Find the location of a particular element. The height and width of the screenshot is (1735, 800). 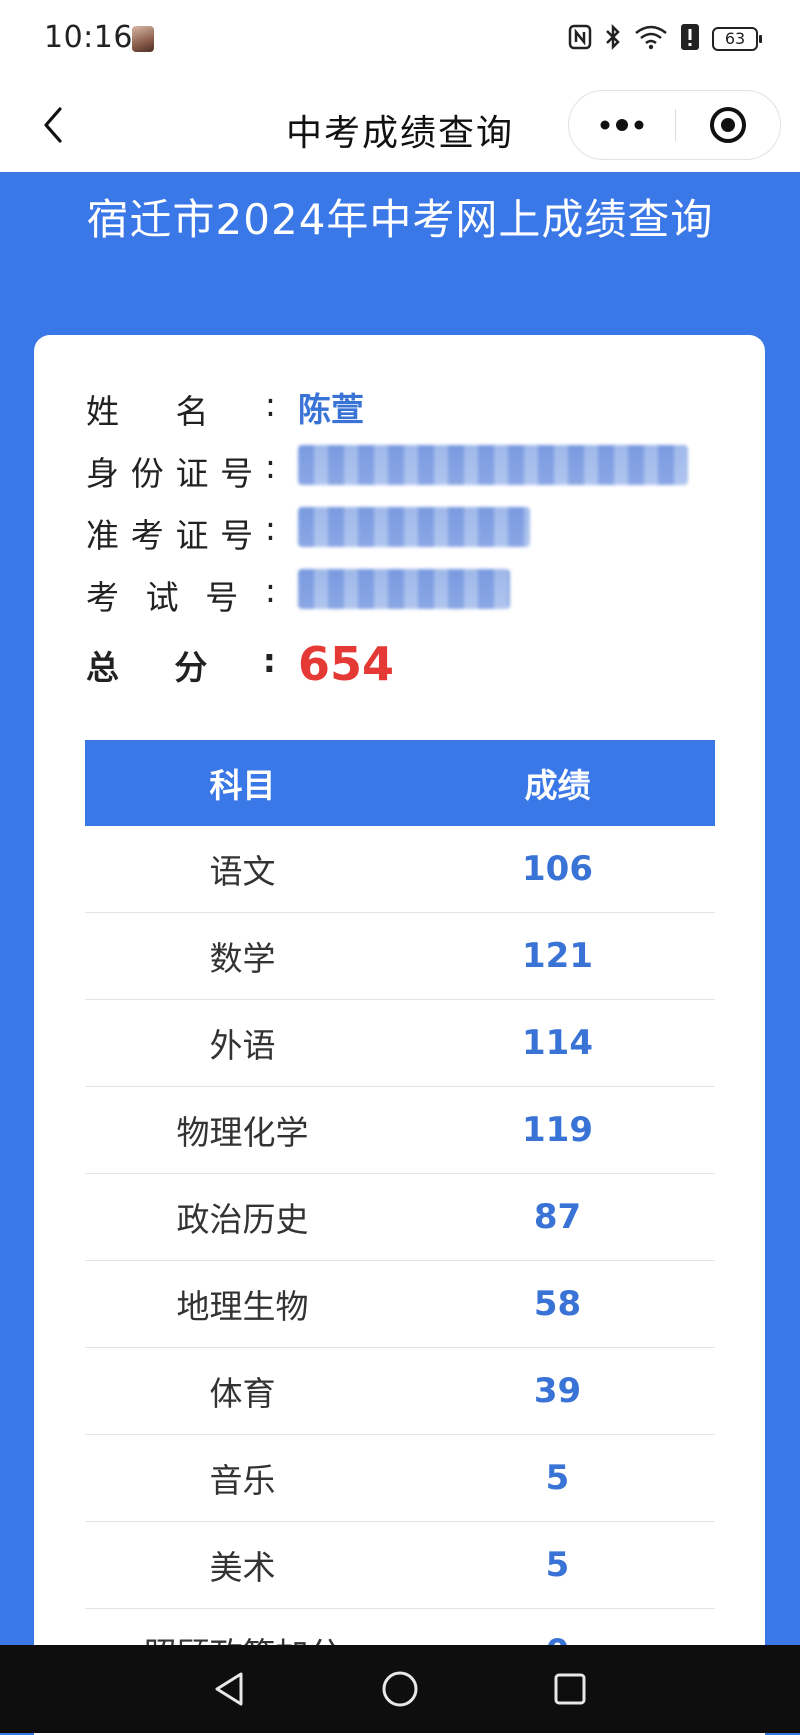

status-bar: 10:16 63 is located at coordinates (400, 39).